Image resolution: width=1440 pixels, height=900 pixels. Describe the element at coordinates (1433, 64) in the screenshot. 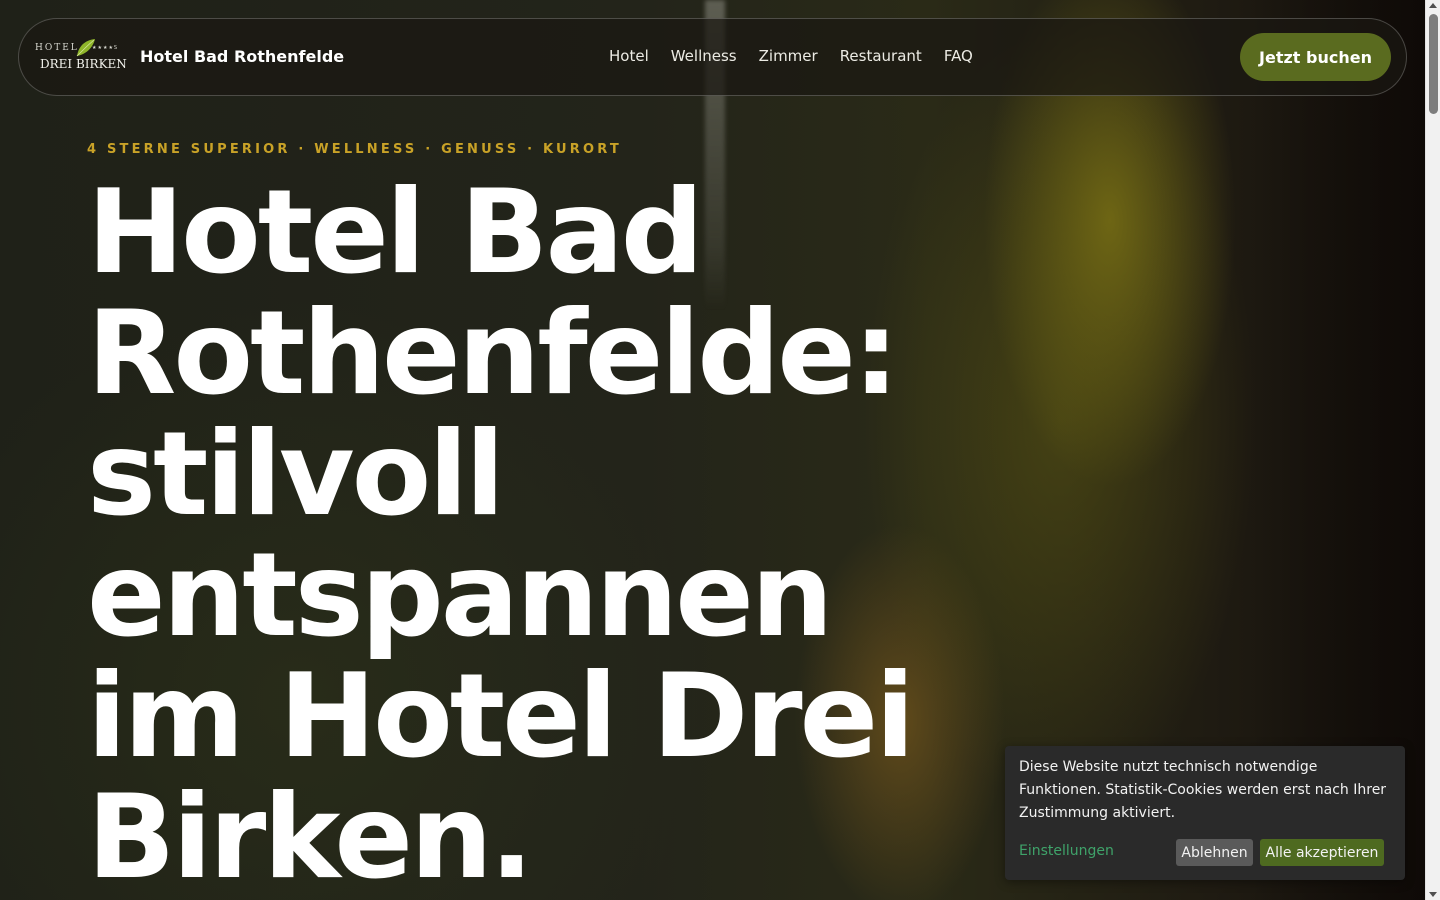

I see `scrollbar-thumb` at that location.